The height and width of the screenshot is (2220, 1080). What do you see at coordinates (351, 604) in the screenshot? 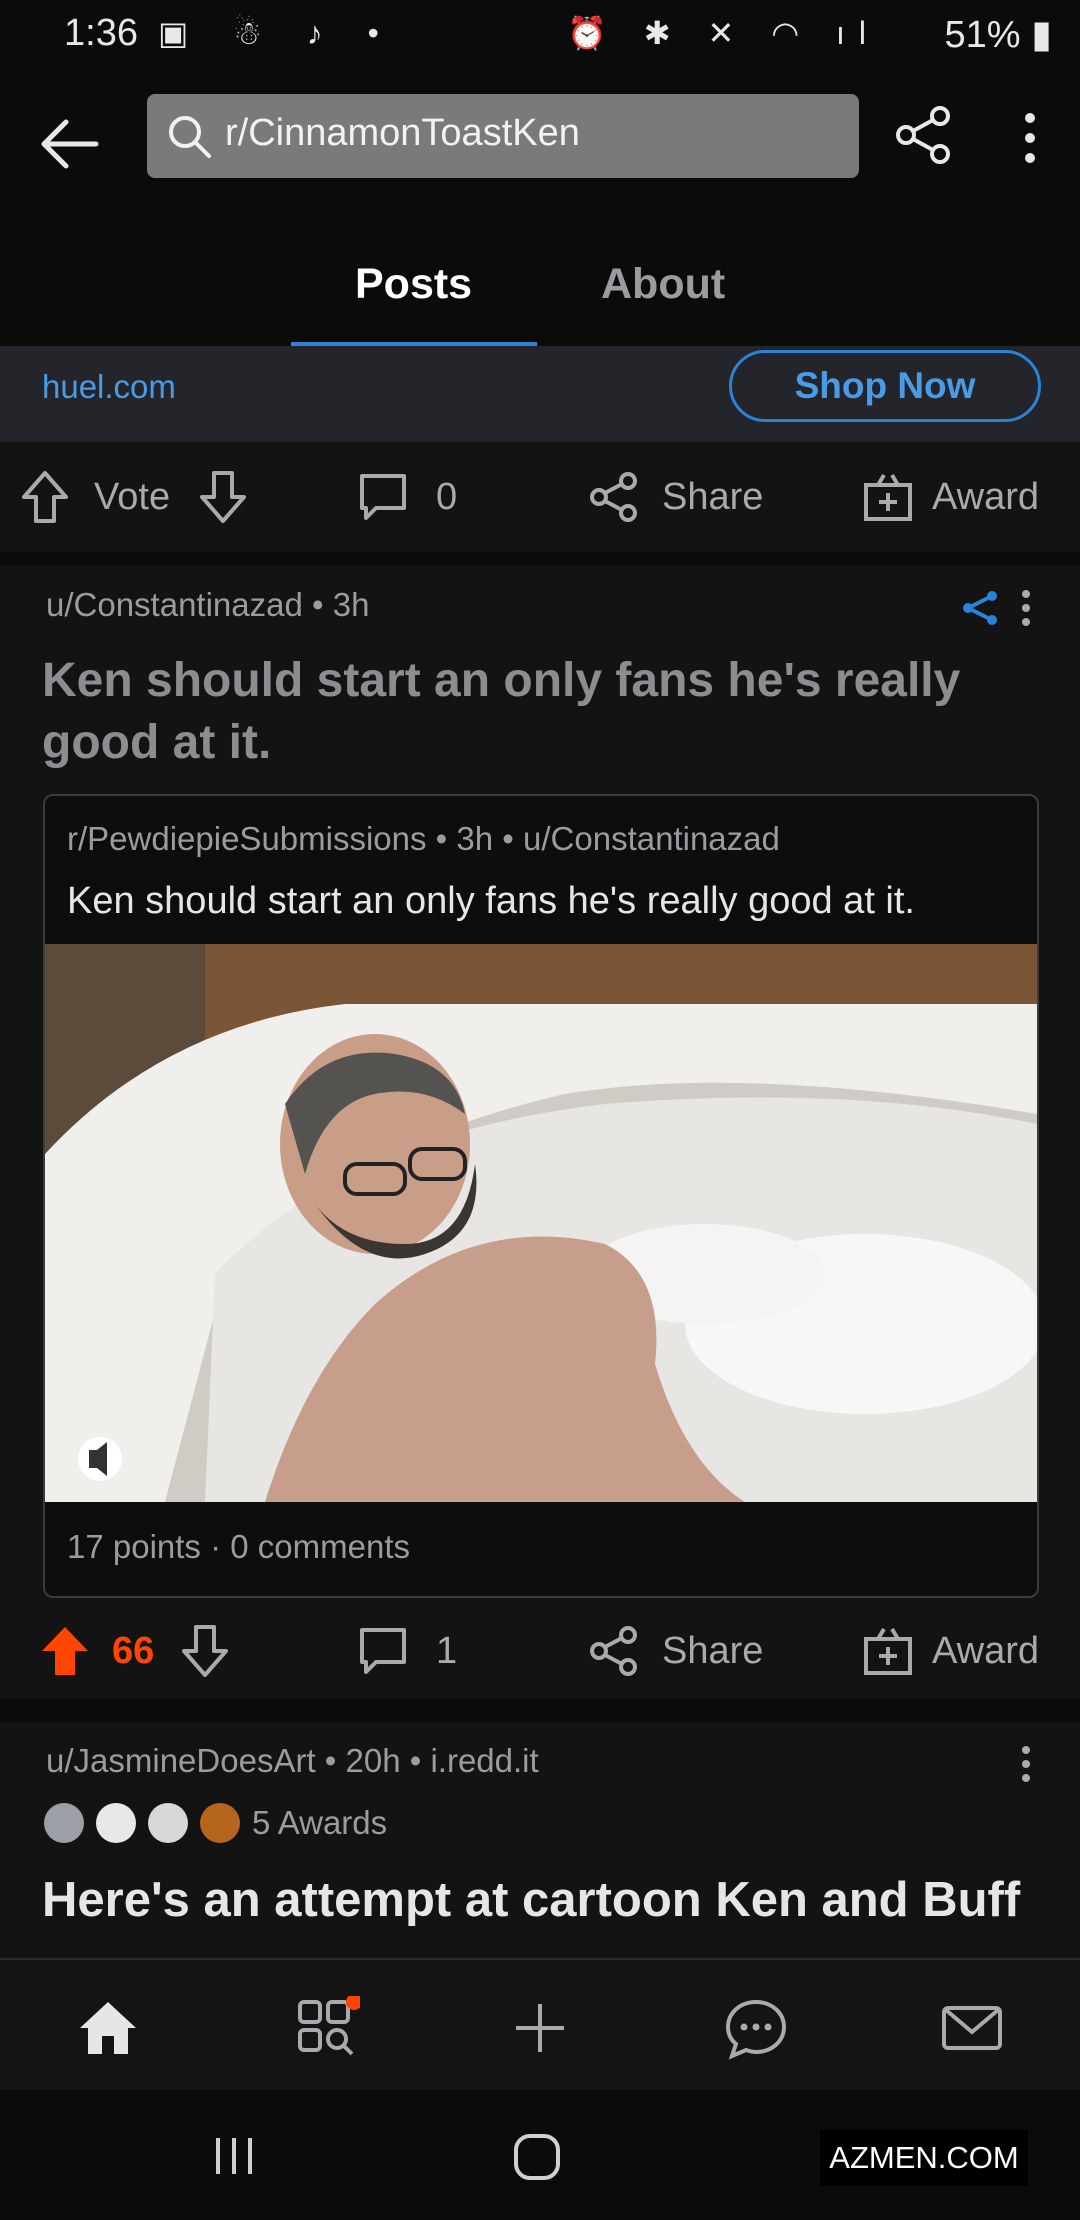
I see `post-age: 3h` at bounding box center [351, 604].